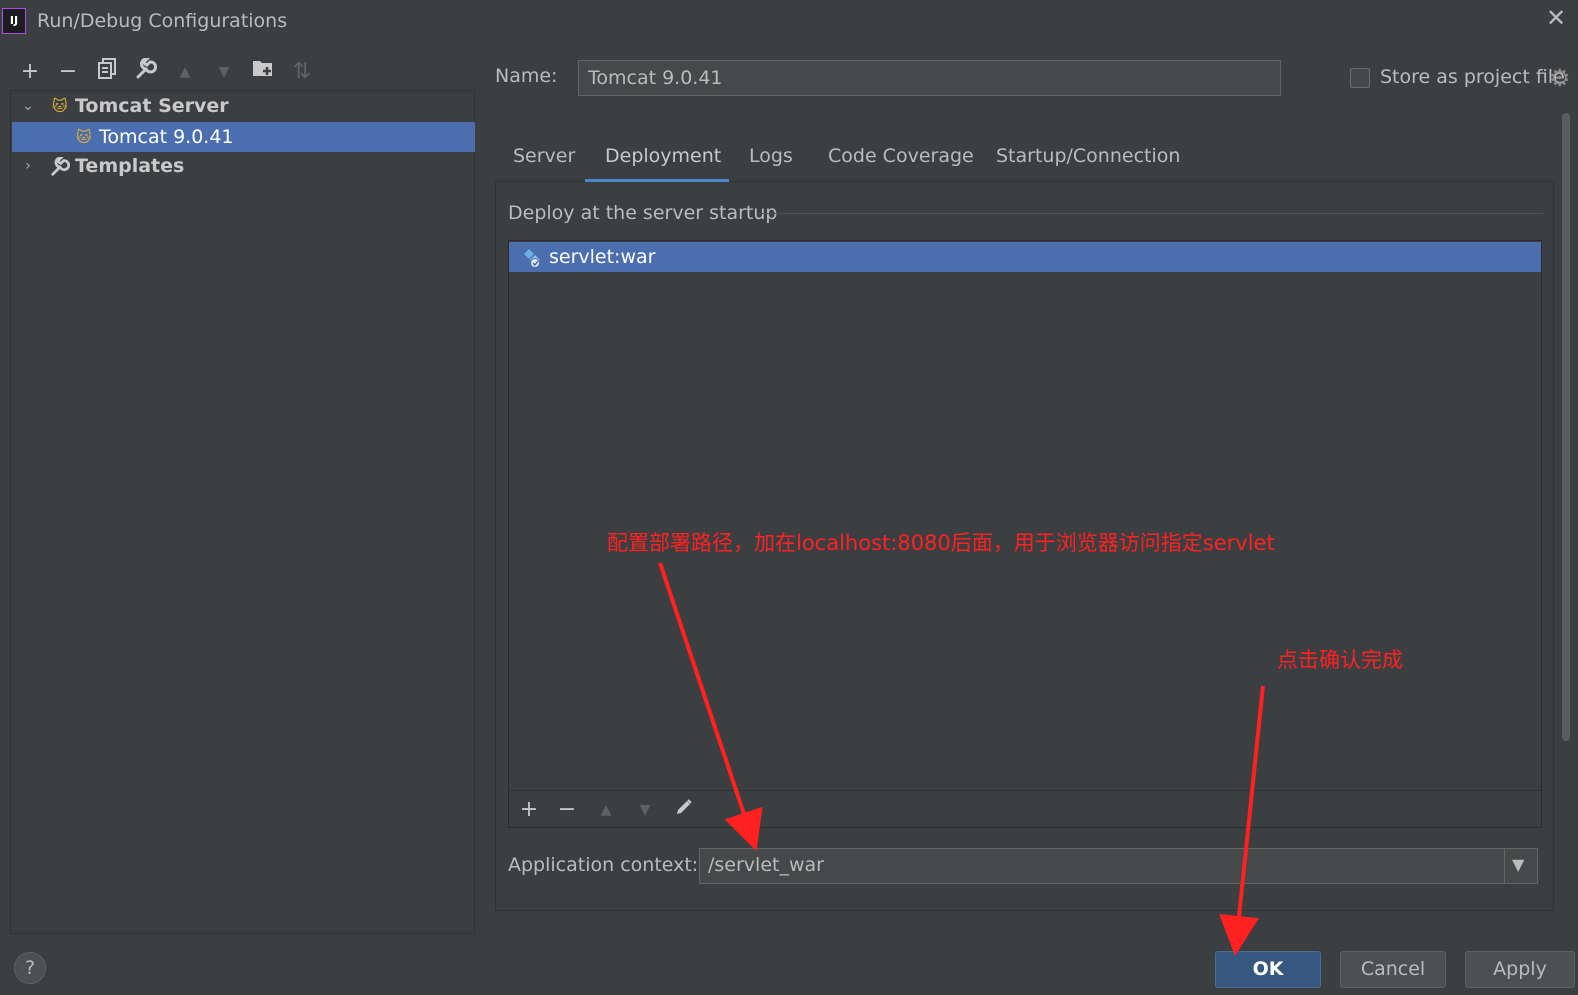 This screenshot has width=1578, height=995. I want to click on edit-artifact-button, so click(684, 810).